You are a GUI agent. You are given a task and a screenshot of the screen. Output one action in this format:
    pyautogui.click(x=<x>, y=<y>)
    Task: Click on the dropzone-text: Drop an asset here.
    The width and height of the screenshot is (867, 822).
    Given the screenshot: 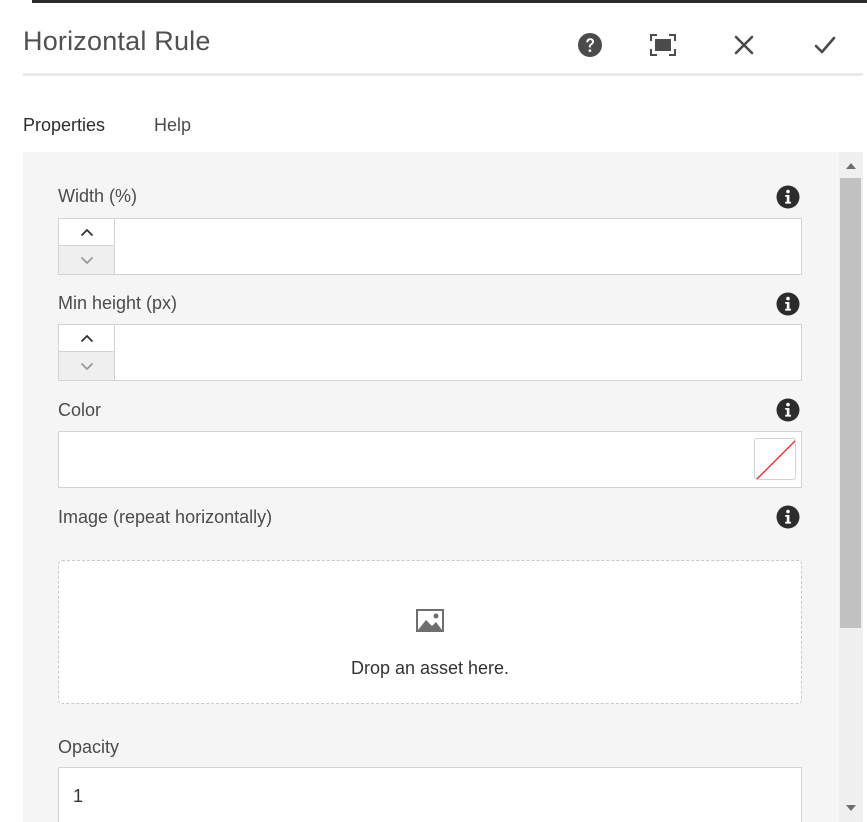 What is the action you would take?
    pyautogui.click(x=430, y=668)
    